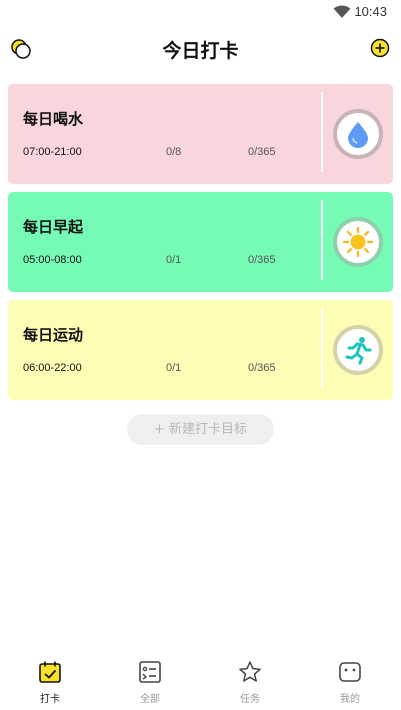  What do you see at coordinates (53, 119) in the screenshot?
I see `habit-name: 每日喝水` at bounding box center [53, 119].